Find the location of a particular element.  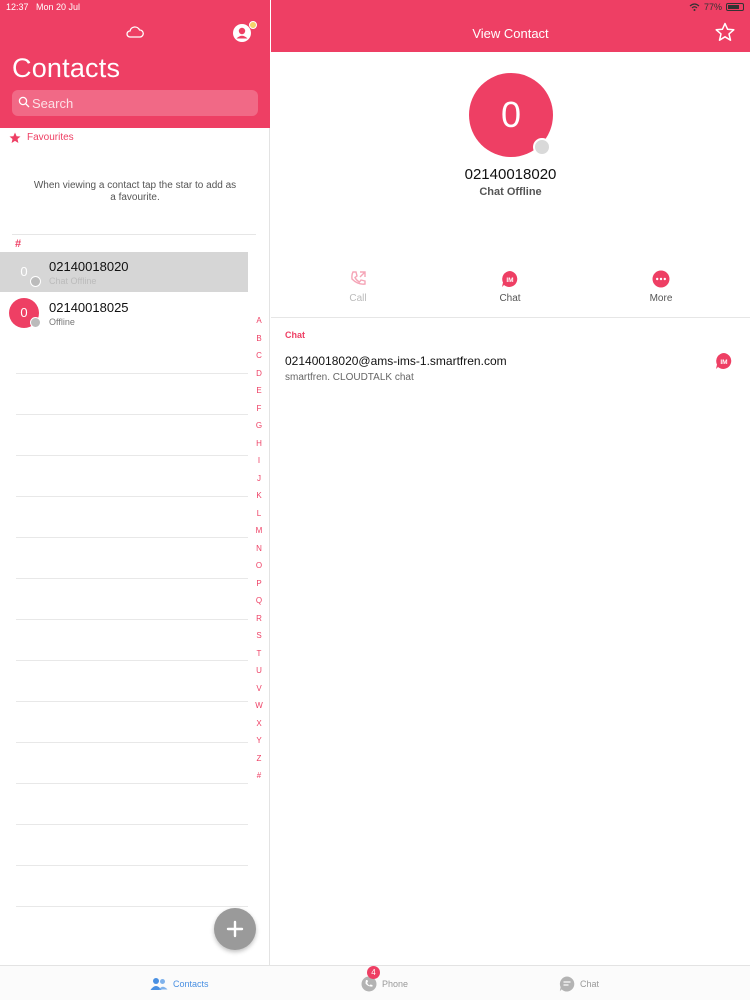

chat-bubble-icon is located at coordinates (567, 984).